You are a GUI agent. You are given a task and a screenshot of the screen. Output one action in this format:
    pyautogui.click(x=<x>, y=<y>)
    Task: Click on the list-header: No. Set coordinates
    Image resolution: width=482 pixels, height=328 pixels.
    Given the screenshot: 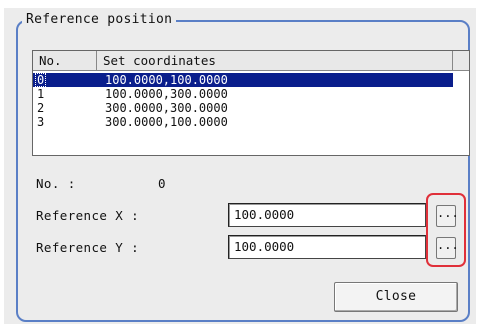 What is the action you would take?
    pyautogui.click(x=251, y=61)
    